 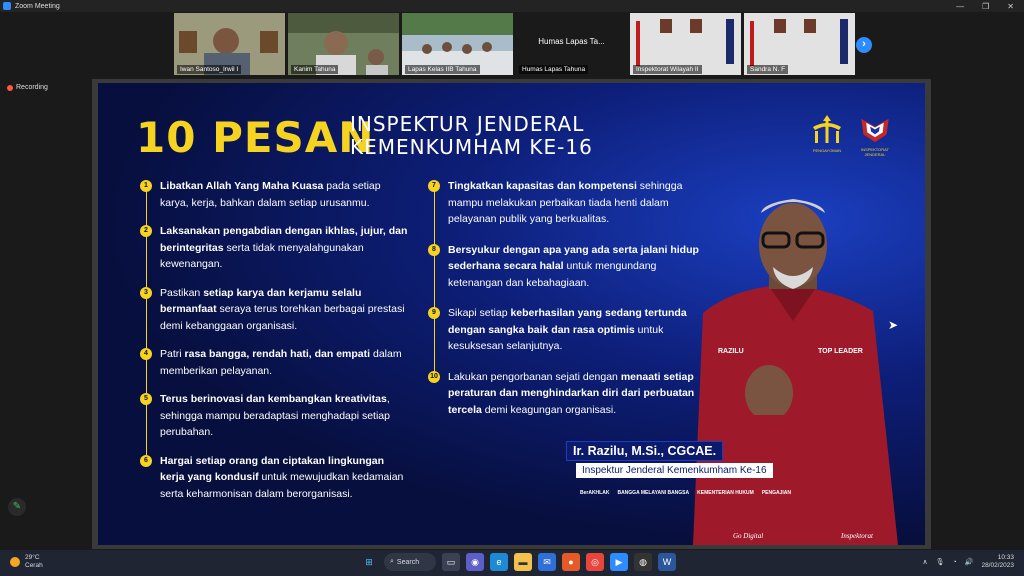 I want to click on system-tray: ∧ 🎙 ◔ 🔊 10:33 28/02/2023, so click(x=968, y=562).